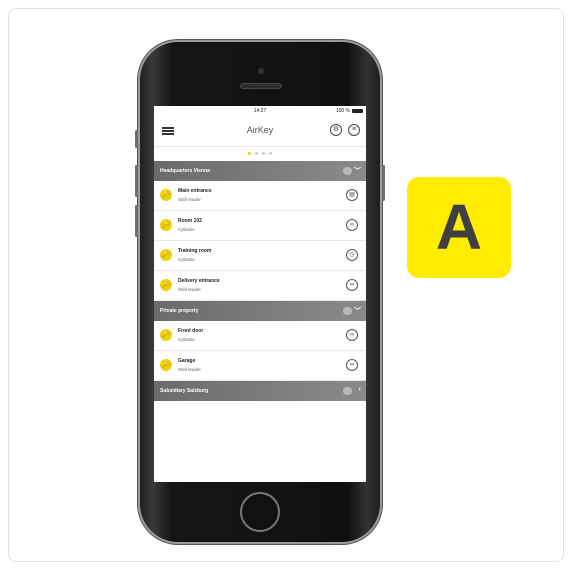 This screenshot has width=572, height=570. Describe the element at coordinates (360, 389) in the screenshot. I see `chevron-left-icon: ‹` at that location.